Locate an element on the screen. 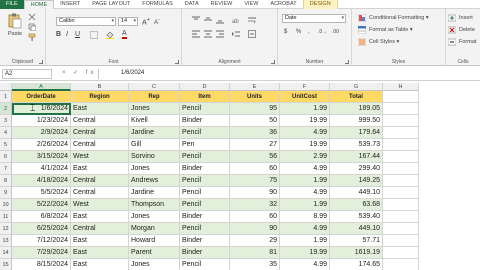  merge-center-icon is located at coordinates (252, 34).